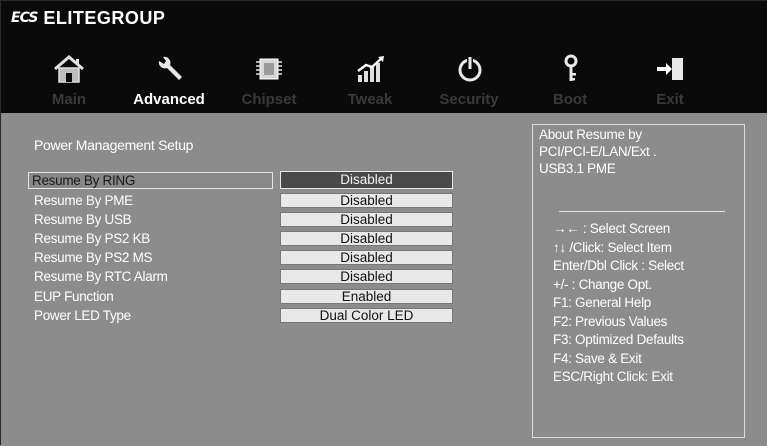 This screenshot has width=767, height=446. Describe the element at coordinates (24, 18) in the screenshot. I see `brand-mark: ECS` at that location.